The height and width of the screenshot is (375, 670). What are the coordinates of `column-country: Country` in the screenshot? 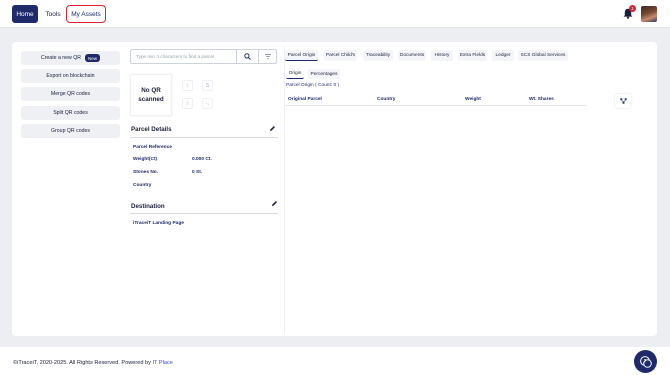 It's located at (386, 99).